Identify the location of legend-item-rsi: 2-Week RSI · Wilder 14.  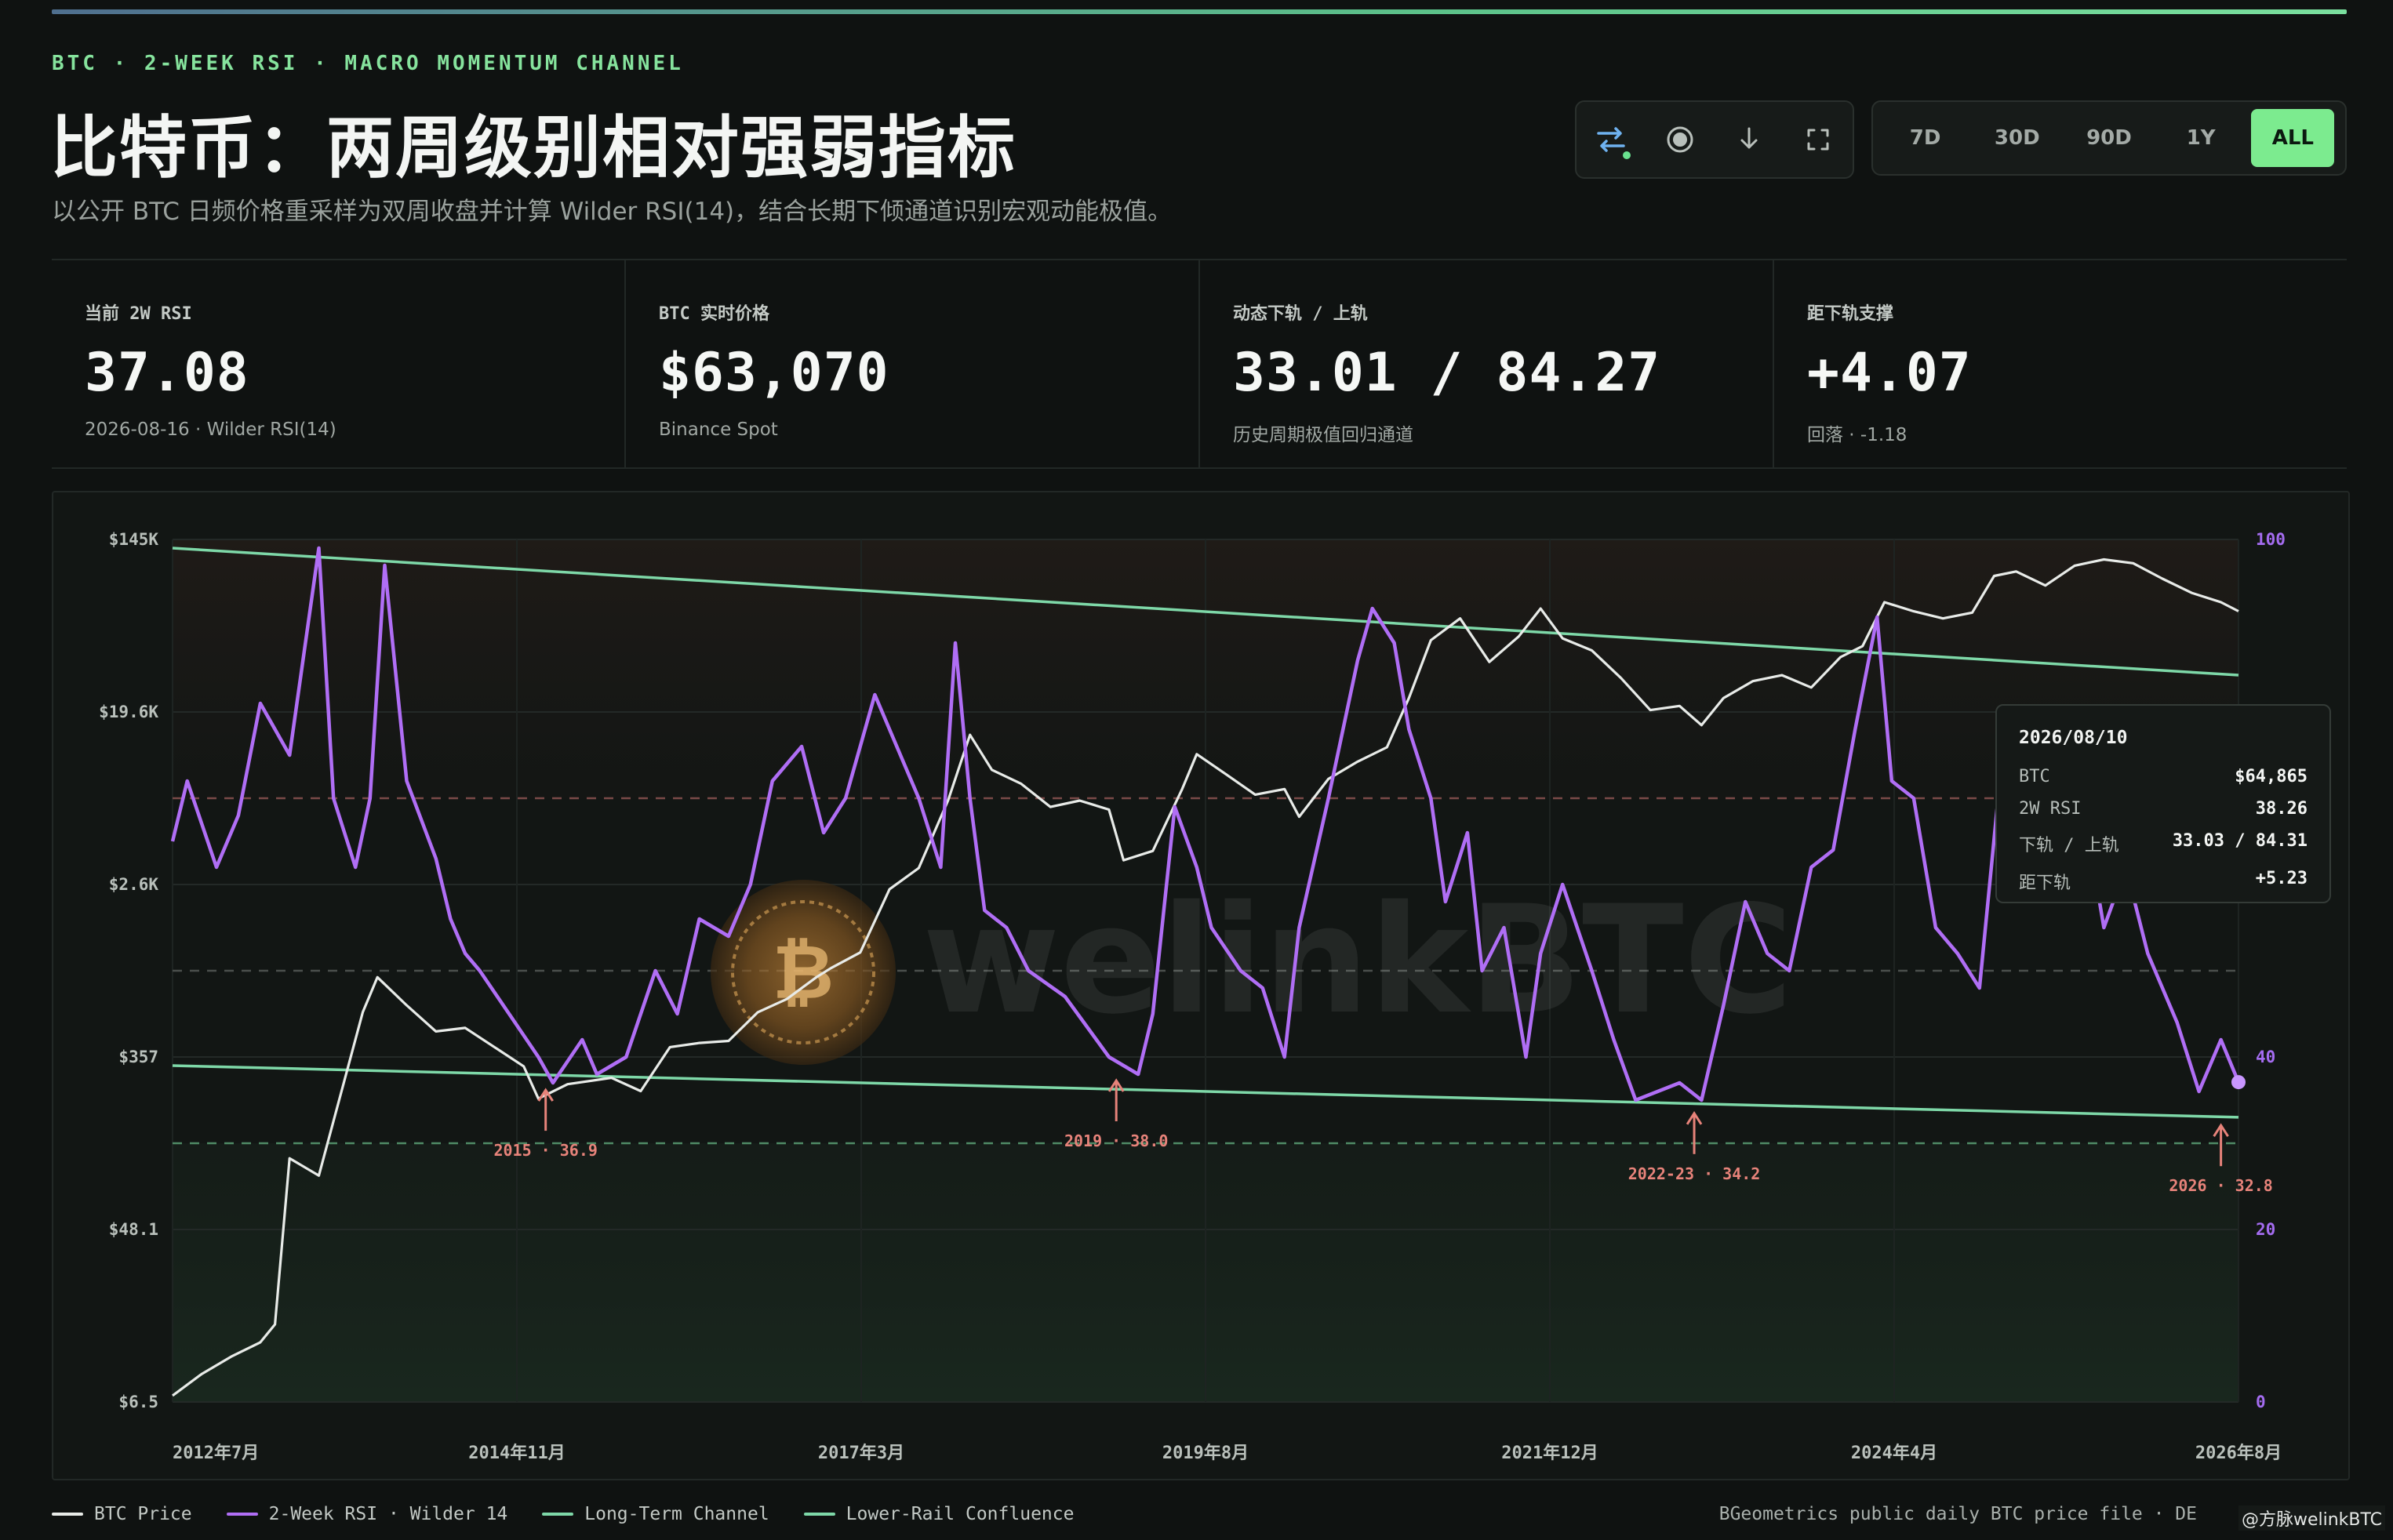
(367, 1514).